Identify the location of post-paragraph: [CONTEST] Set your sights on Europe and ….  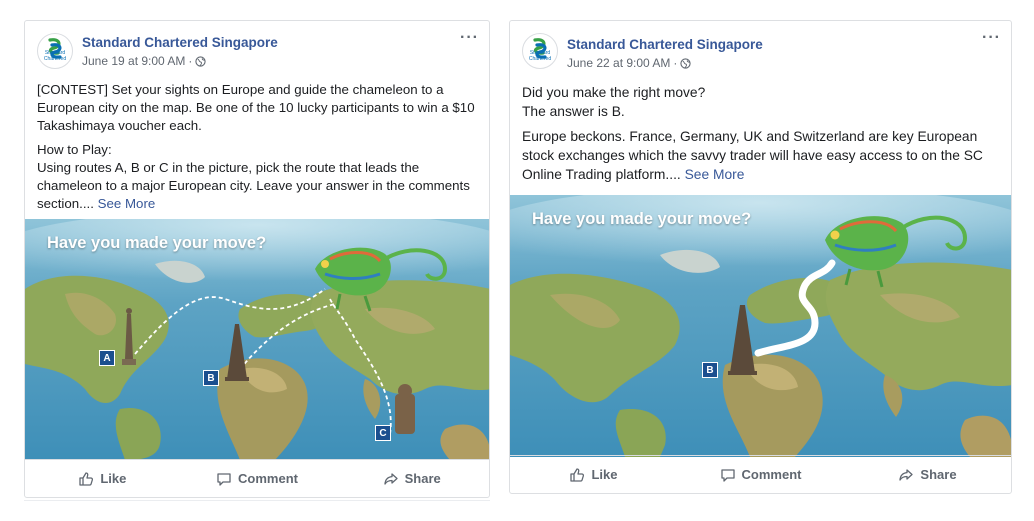
(256, 107).